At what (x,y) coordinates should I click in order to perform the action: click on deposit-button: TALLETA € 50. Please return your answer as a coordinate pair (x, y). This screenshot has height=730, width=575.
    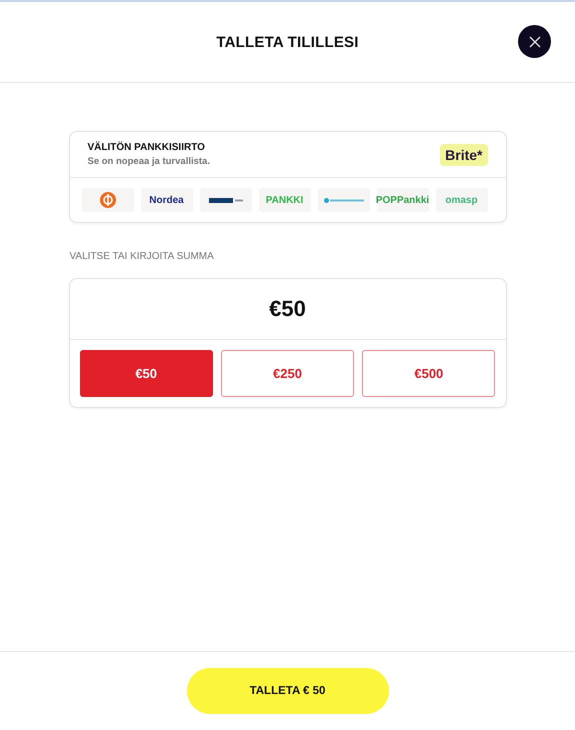
    Looking at the image, I should click on (287, 691).